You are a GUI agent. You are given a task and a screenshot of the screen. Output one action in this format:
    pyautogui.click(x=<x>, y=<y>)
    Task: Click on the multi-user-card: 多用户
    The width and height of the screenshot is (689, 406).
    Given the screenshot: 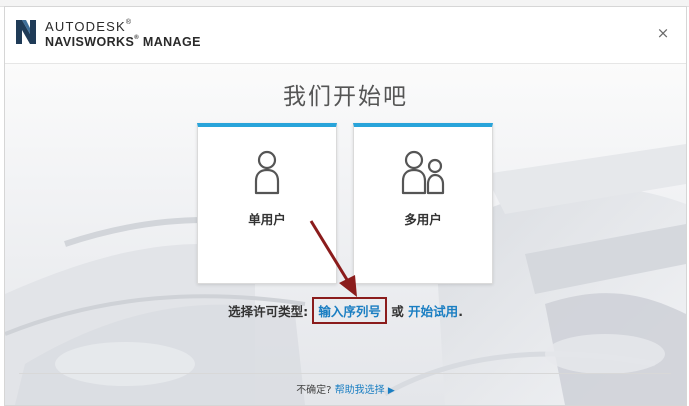 What is the action you would take?
    pyautogui.click(x=423, y=203)
    